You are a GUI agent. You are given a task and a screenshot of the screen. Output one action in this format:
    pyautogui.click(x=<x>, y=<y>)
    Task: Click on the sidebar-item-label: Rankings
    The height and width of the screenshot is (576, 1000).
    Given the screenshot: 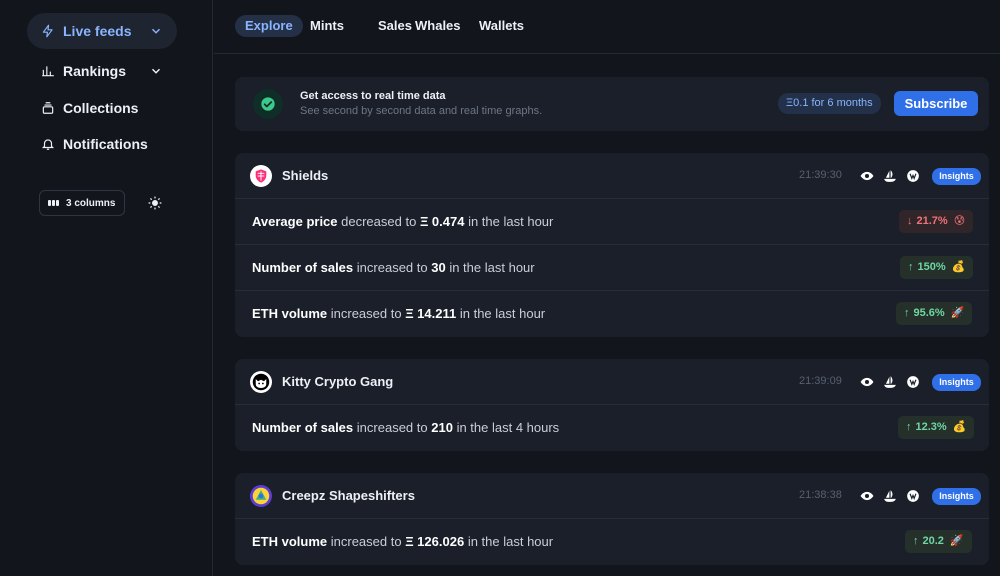 What is the action you would take?
    pyautogui.click(x=95, y=71)
    